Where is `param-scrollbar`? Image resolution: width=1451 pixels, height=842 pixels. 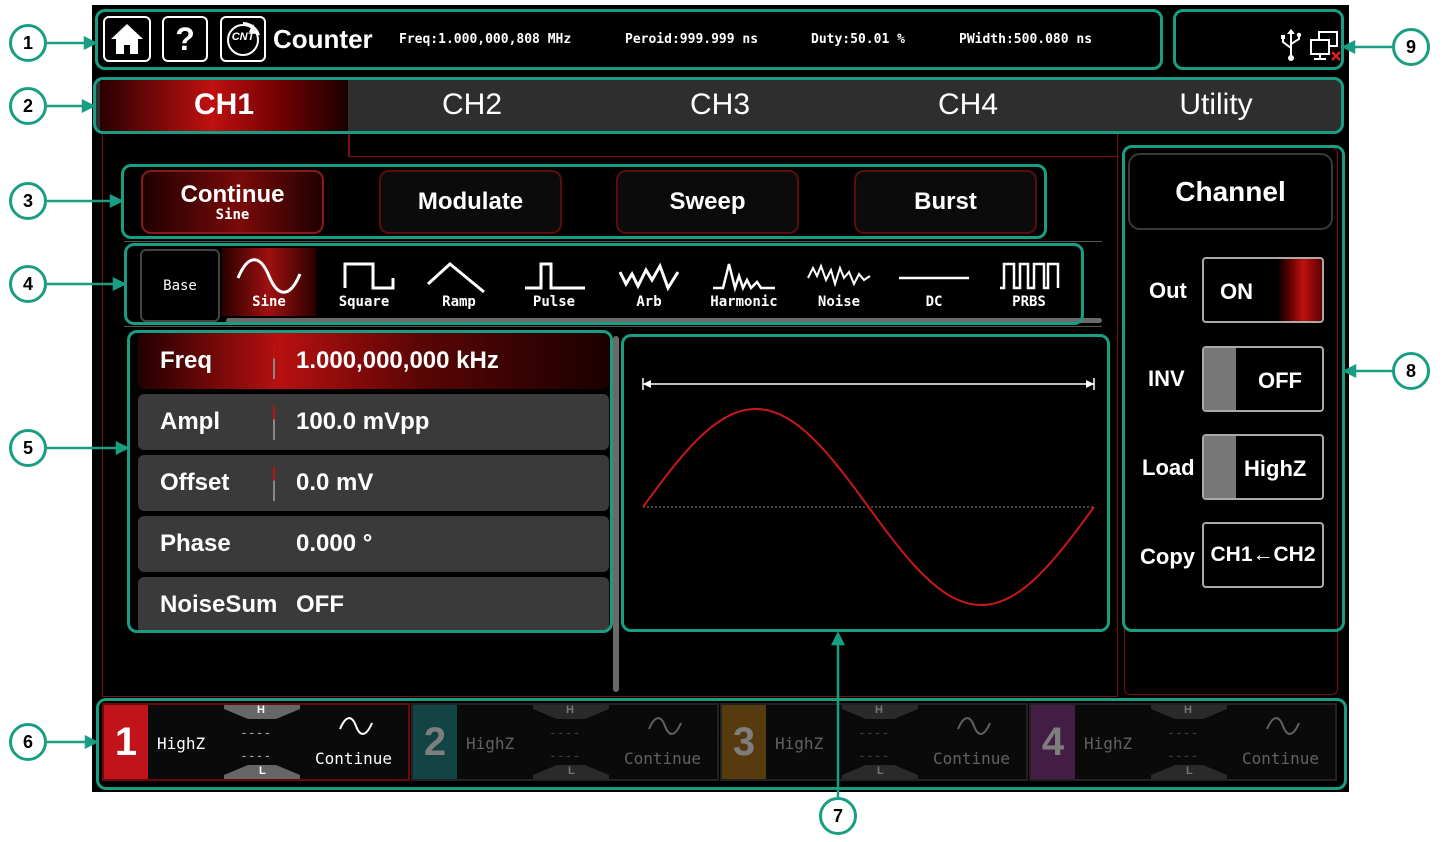
param-scrollbar is located at coordinates (616, 514).